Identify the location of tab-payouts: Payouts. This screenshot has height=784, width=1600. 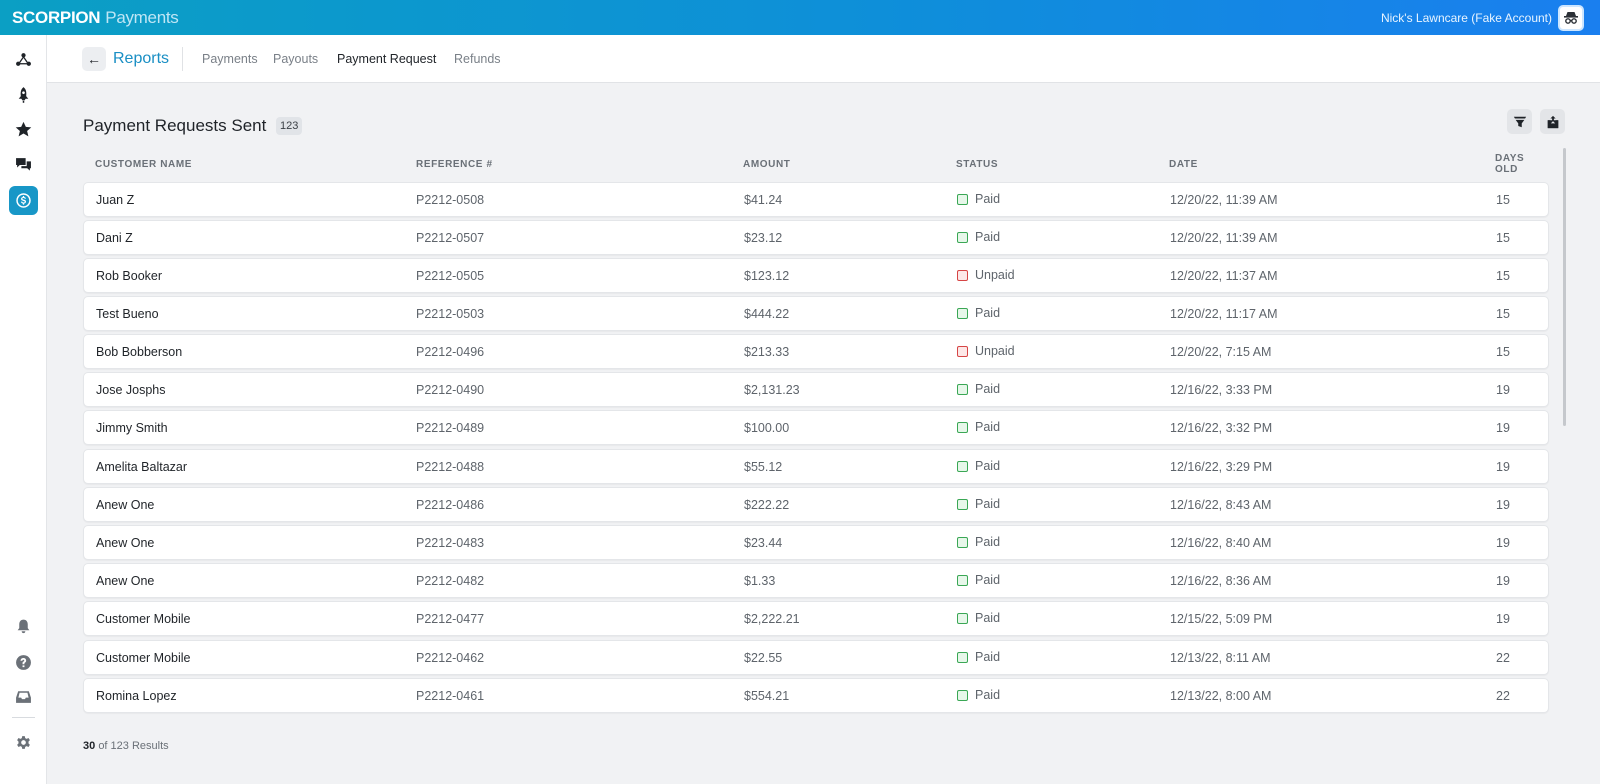
(295, 59).